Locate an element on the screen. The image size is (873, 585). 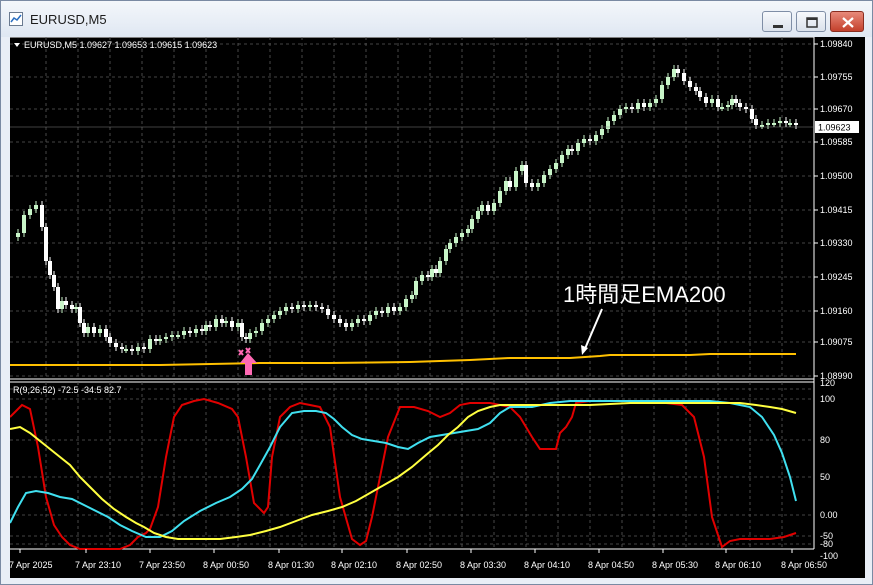
time-axis-label: 8 Apr 06:50 is located at coordinates (804, 565).